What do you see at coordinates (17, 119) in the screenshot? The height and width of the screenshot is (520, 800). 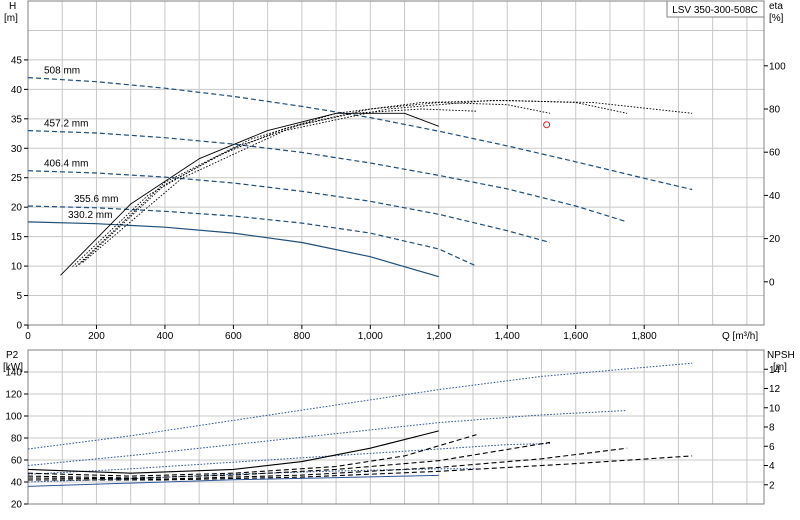 I see `head-tick-label: 35` at bounding box center [17, 119].